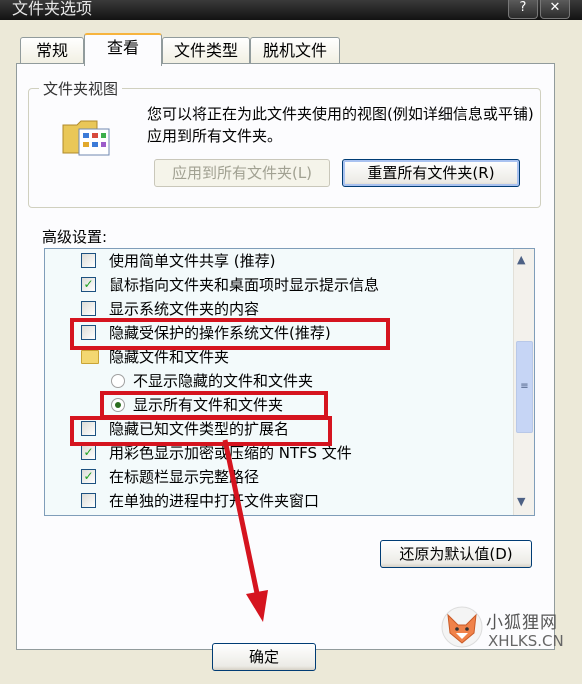 This screenshot has width=582, height=684. Describe the element at coordinates (81, 88) in the screenshot. I see `folder-views-title: 文件夹视图` at that location.